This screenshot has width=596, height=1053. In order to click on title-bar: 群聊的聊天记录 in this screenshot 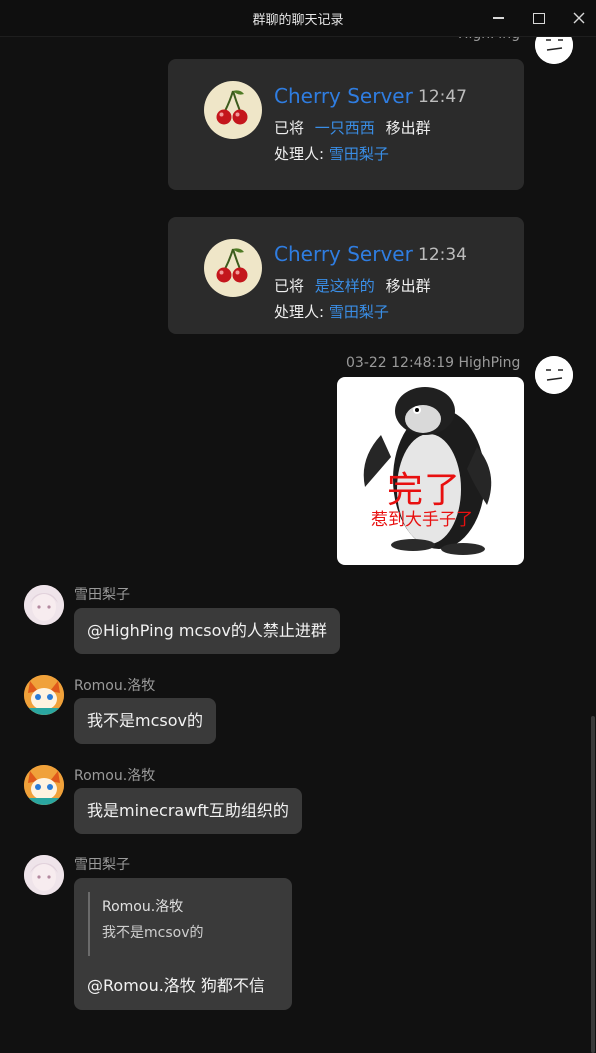, I will do `click(298, 18)`.